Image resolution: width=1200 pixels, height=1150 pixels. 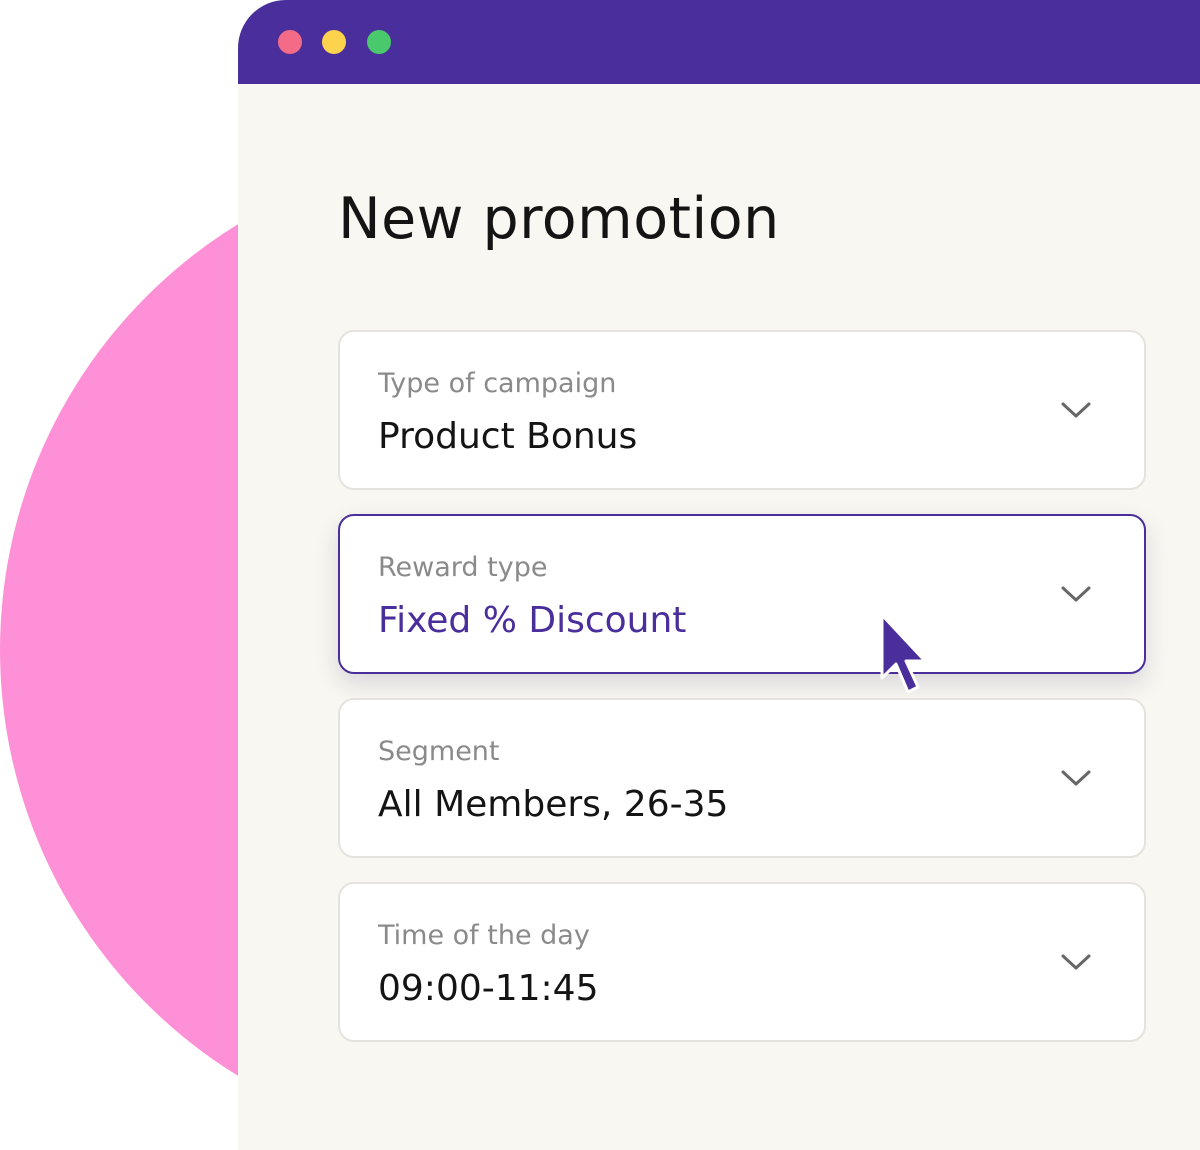 What do you see at coordinates (903, 653) in the screenshot?
I see `pointer-cursor-icon` at bounding box center [903, 653].